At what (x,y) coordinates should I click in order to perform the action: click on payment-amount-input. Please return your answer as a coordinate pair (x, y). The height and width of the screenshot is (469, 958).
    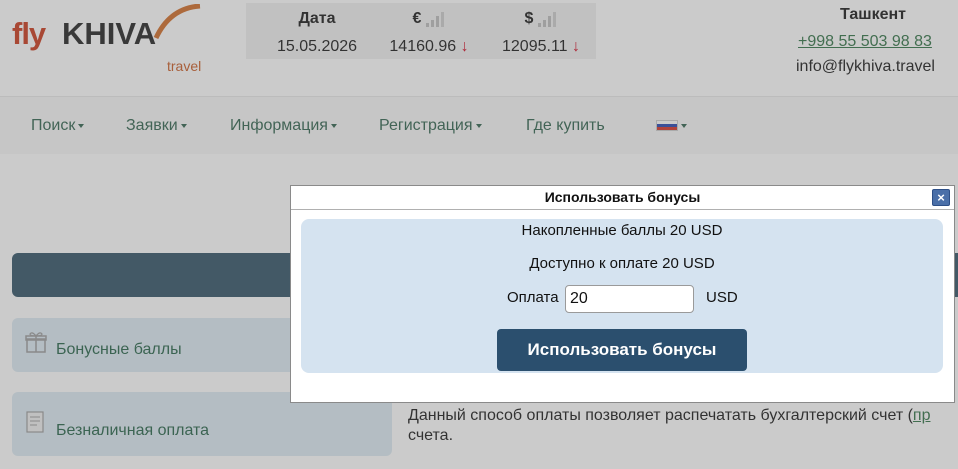
    Looking at the image, I should click on (629, 299).